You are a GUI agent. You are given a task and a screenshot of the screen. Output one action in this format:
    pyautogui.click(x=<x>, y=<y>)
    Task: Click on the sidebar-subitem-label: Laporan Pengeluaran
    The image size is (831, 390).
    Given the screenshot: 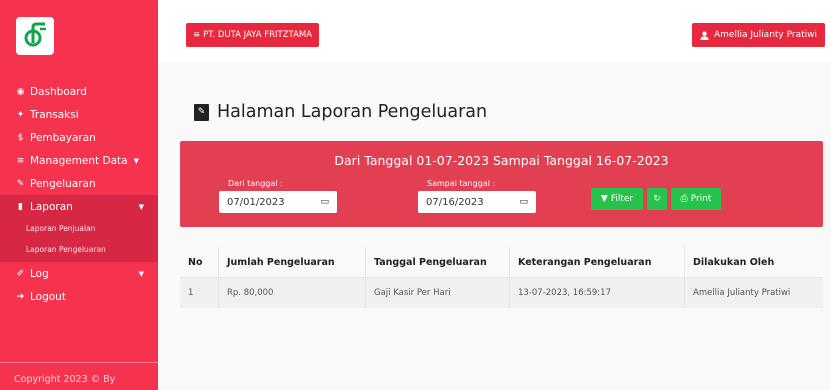 What is the action you would take?
    pyautogui.click(x=66, y=249)
    